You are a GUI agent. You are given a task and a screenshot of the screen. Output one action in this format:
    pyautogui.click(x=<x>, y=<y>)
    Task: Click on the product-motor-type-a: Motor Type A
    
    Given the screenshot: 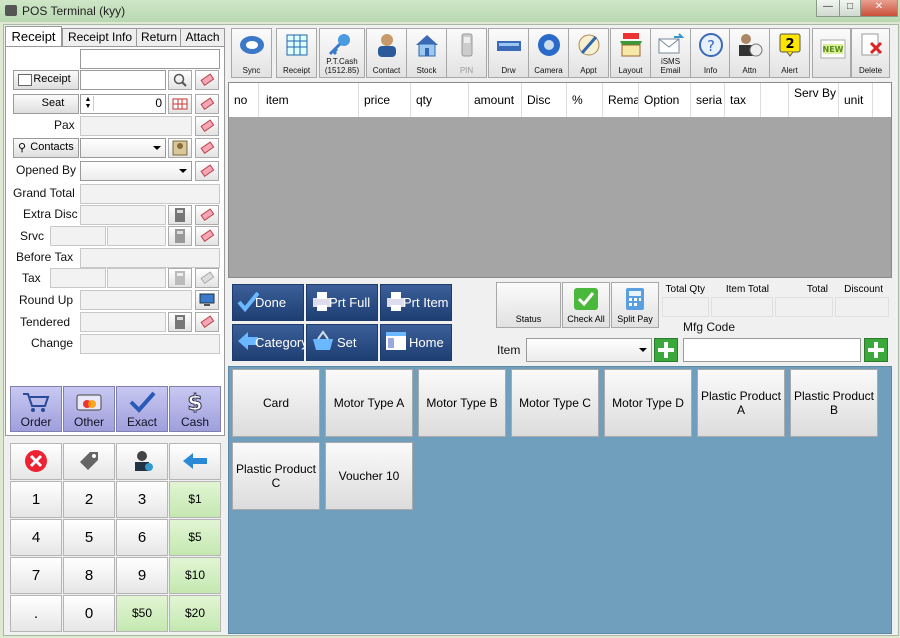 What is the action you would take?
    pyautogui.click(x=369, y=403)
    